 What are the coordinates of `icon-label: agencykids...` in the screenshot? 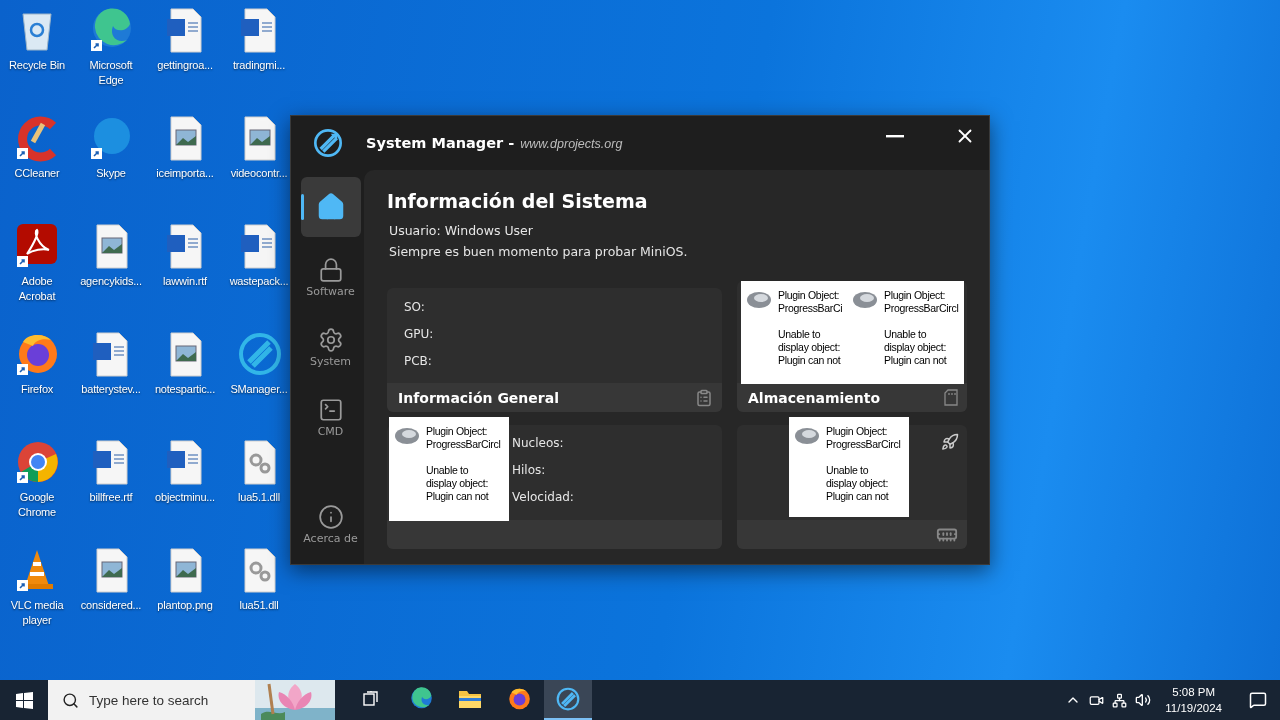 It's located at (111, 281).